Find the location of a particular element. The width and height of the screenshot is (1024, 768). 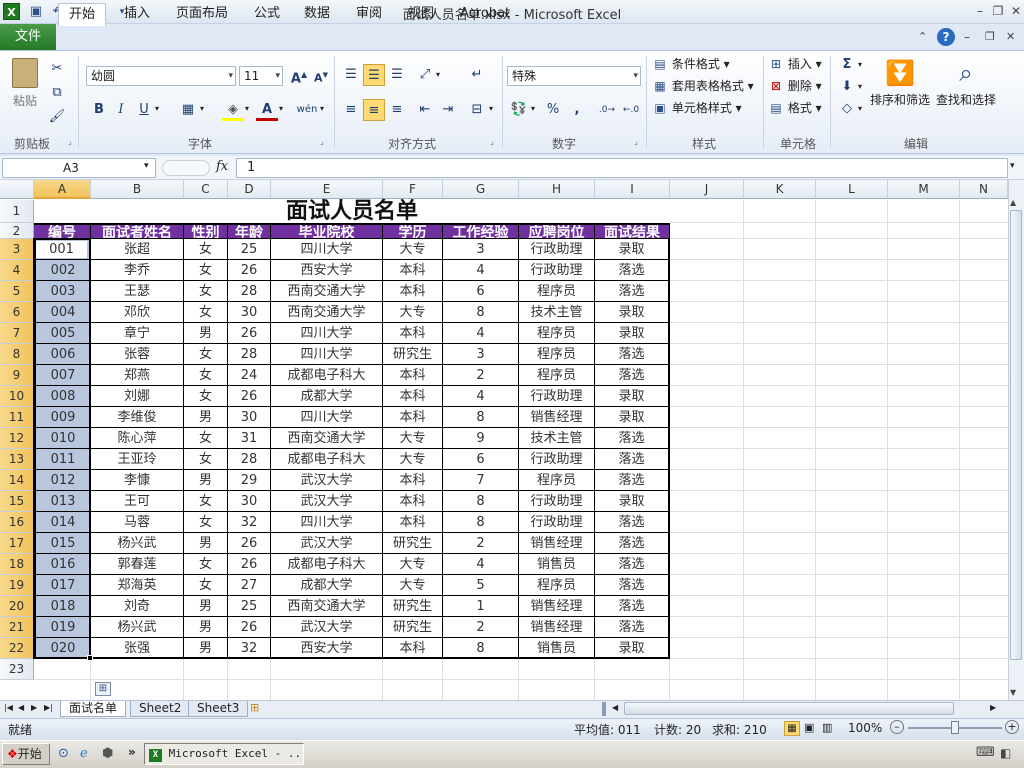

phonetic-guide-icon: wén is located at coordinates (307, 110).